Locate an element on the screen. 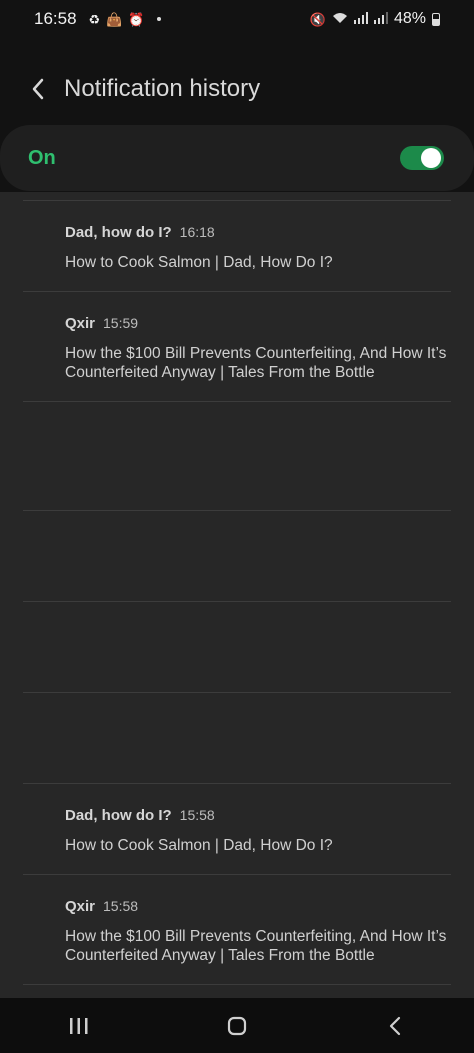 Image resolution: width=474 pixels, height=1053 pixels. mute-icon: 🔇 is located at coordinates (317, 19).